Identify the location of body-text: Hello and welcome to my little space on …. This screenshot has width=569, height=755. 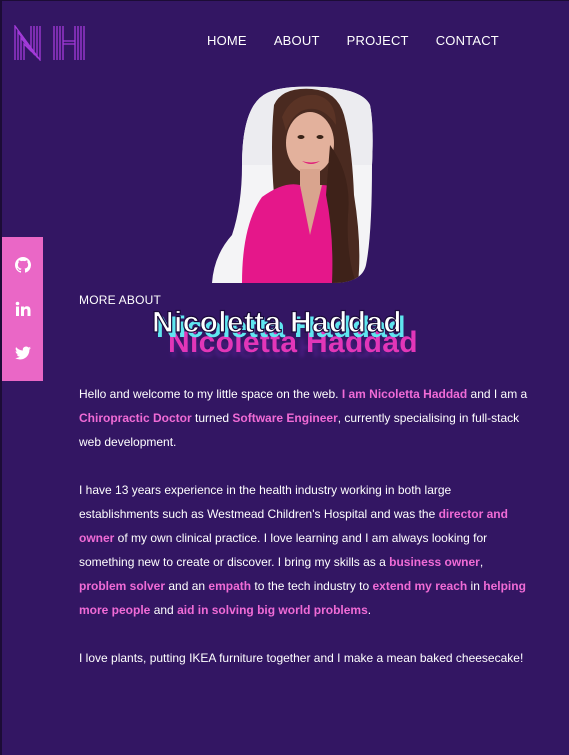
(210, 394).